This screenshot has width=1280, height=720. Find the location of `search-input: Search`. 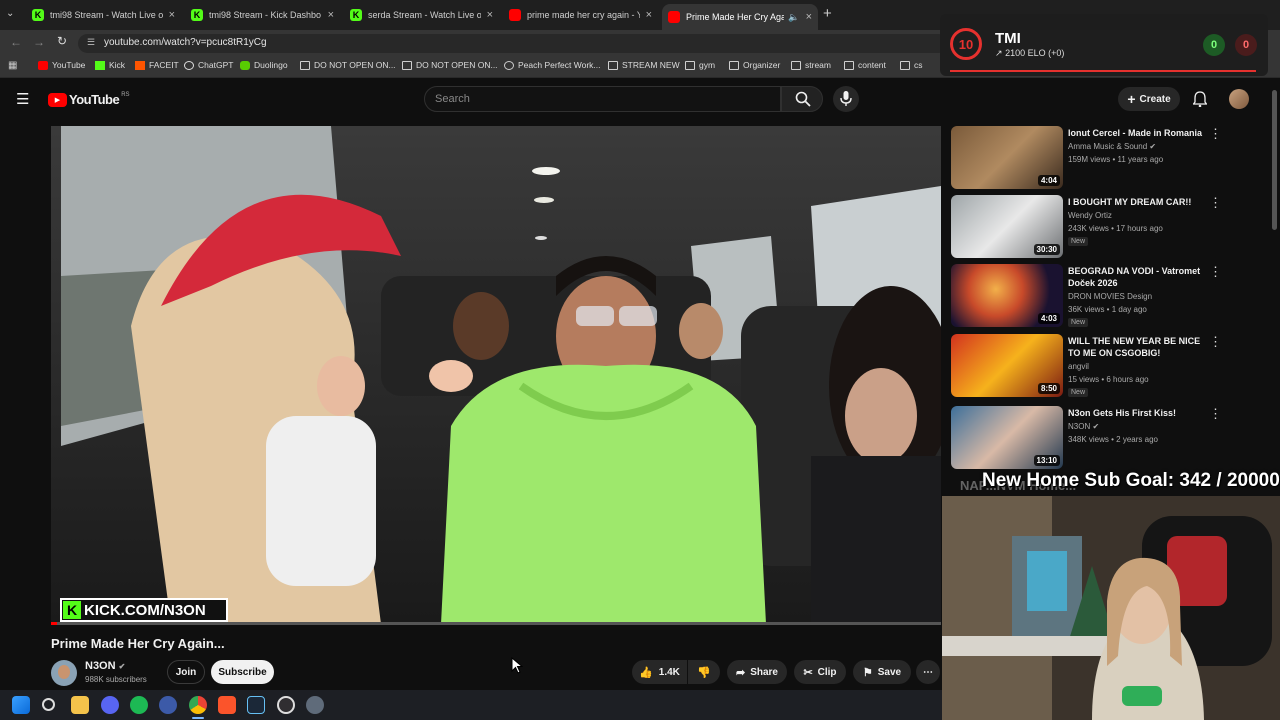

search-input: Search is located at coordinates (602, 99).